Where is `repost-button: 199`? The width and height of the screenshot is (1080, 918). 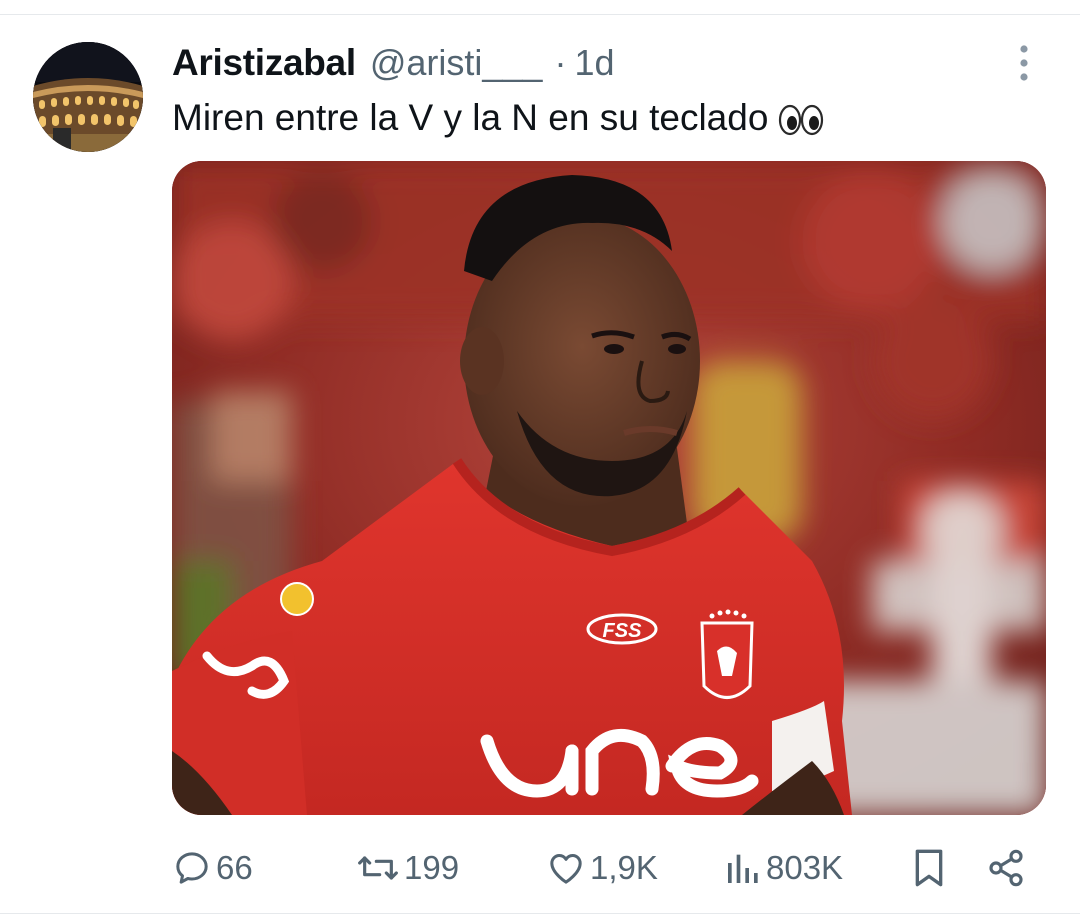 repost-button: 199 is located at coordinates (407, 868).